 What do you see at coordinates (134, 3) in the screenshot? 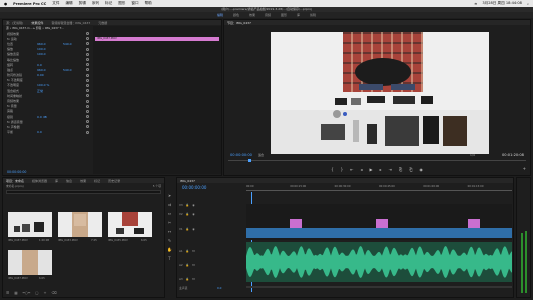
I see `menu-window: 窗口` at bounding box center [134, 3].